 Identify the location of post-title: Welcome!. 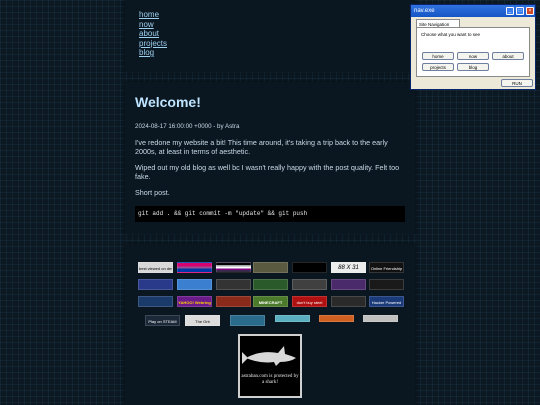
(168, 102).